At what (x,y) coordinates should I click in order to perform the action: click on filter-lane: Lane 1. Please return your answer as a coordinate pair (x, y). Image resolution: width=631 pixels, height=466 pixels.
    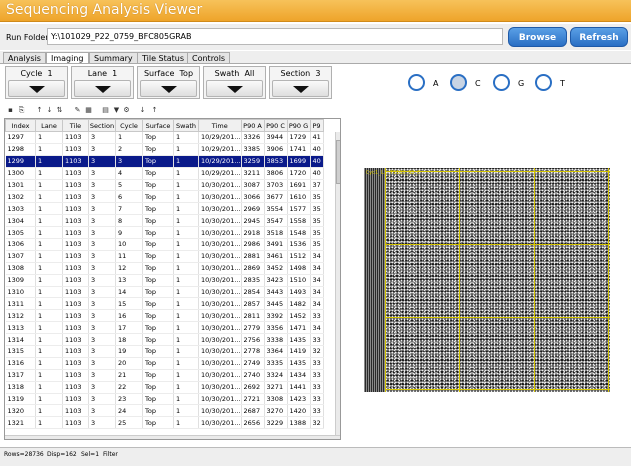
    Looking at the image, I should click on (102, 82).